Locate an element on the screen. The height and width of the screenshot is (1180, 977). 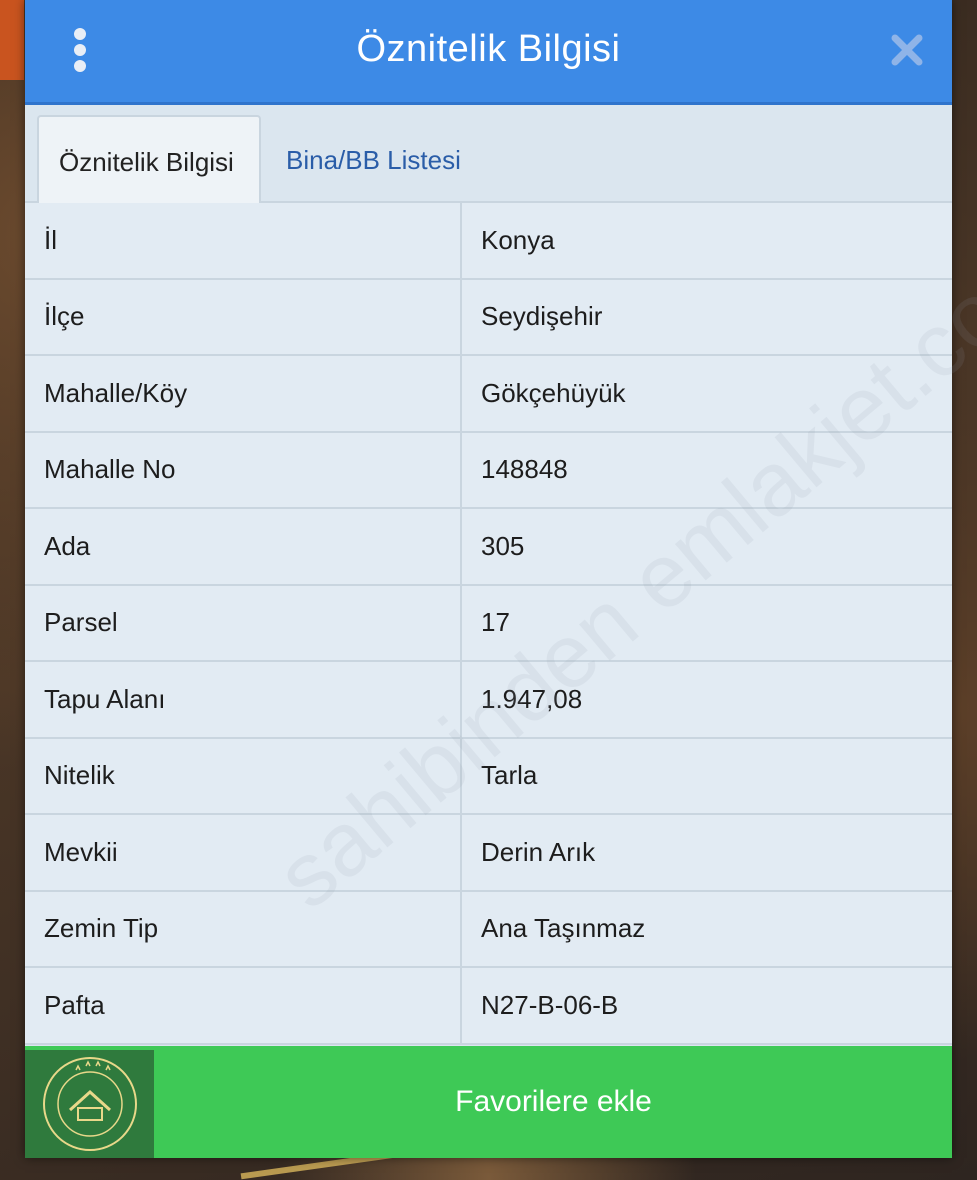
tab-building-list: Bina/BB Listesi is located at coordinates (373, 160).